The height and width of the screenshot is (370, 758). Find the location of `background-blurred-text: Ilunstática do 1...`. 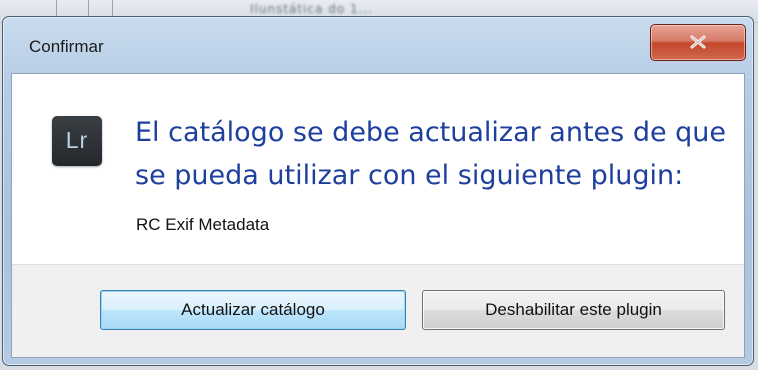

background-blurred-text: Ilunstática do 1... is located at coordinates (312, 9).